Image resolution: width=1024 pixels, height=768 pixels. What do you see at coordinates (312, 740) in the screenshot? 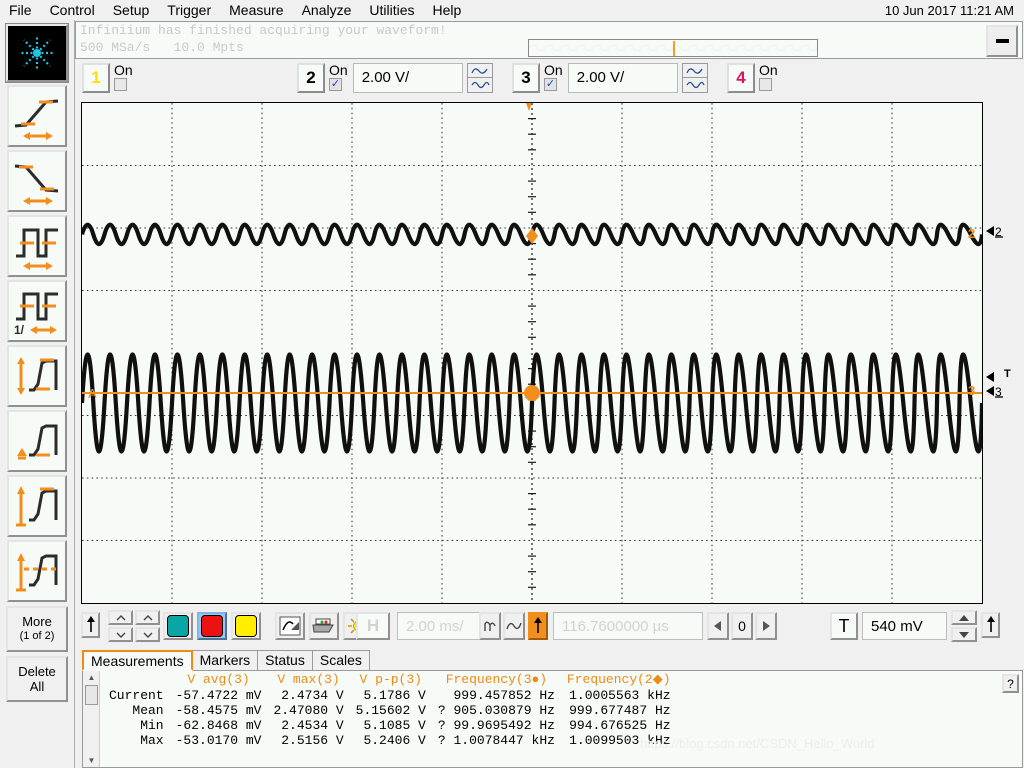
I see `cell-max-v-max: 2.5156 V` at bounding box center [312, 740].